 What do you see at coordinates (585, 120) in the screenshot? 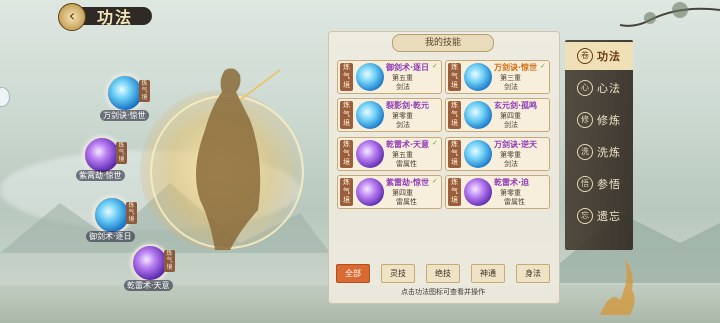
I see `meditation-icon: 修` at bounding box center [585, 120].